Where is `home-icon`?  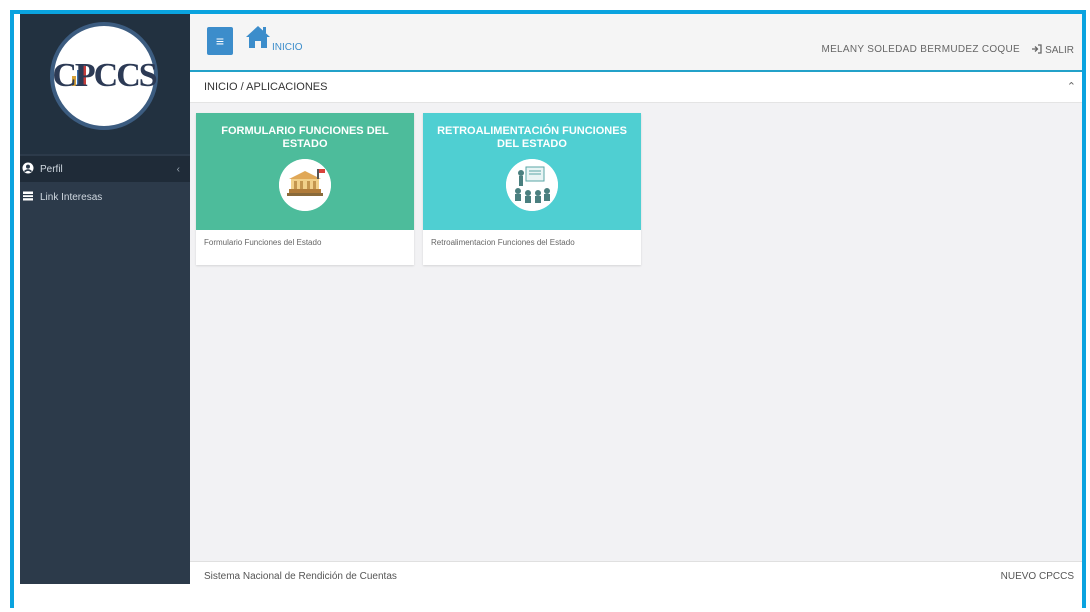 home-icon is located at coordinates (258, 37).